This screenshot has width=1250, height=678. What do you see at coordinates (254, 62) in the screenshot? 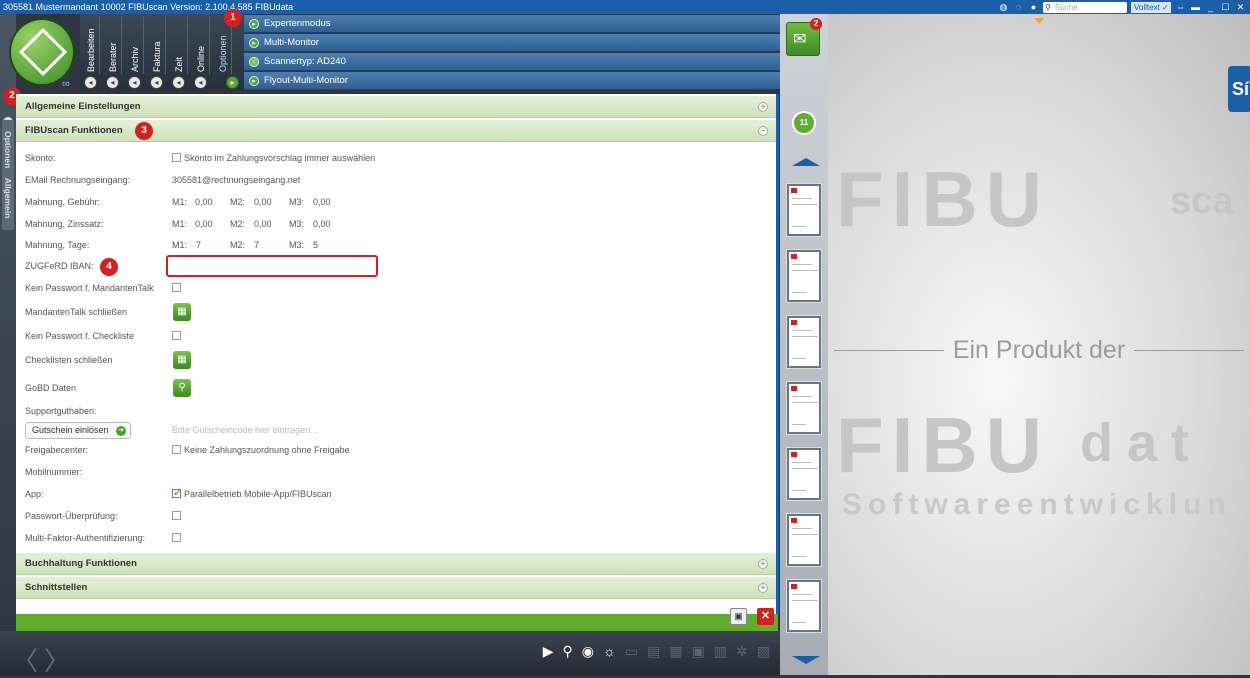
I see `info-icon: i` at bounding box center [254, 62].